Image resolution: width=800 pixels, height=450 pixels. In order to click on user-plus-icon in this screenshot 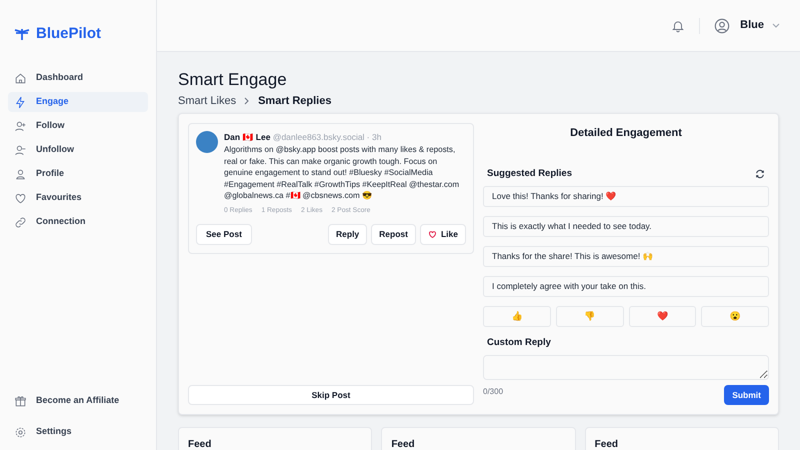, I will do `click(20, 126)`.